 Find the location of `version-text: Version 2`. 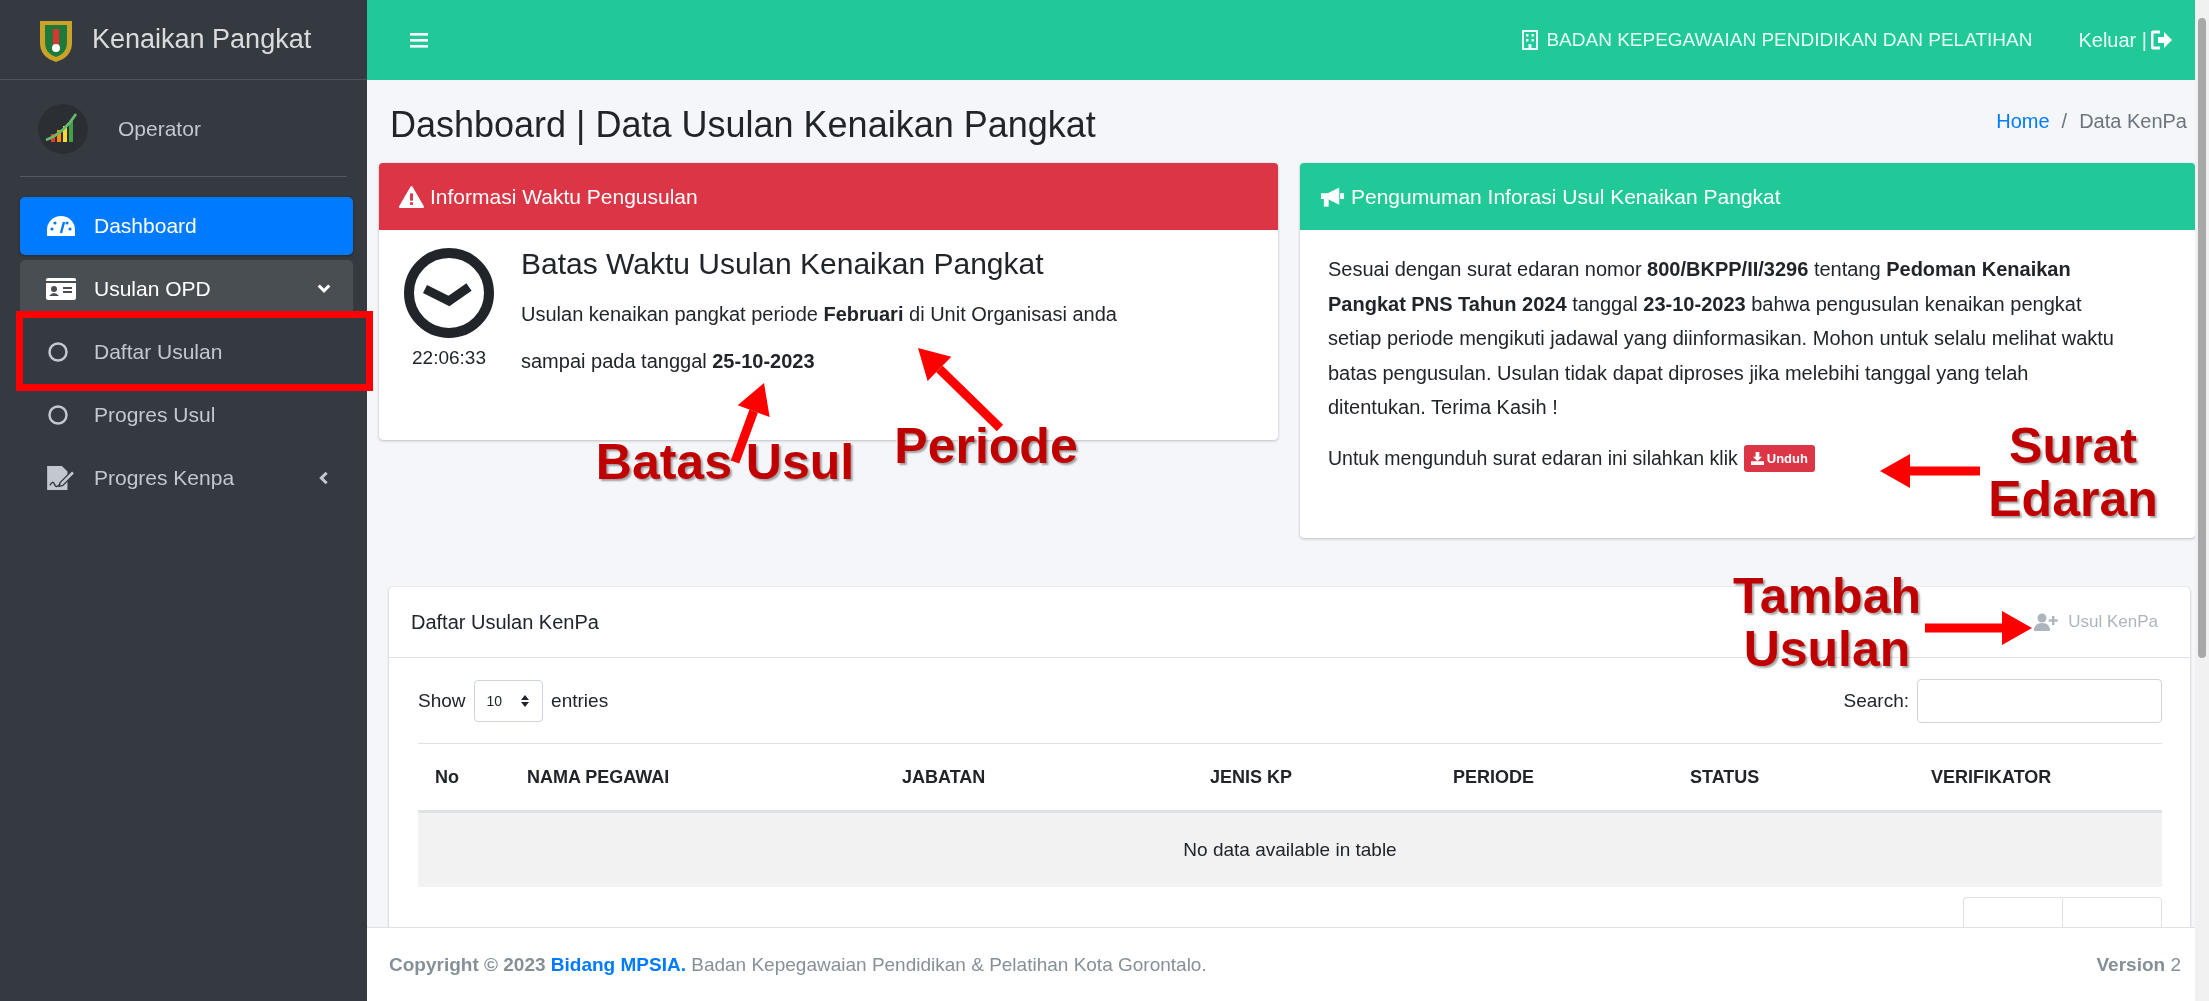

version-text: Version 2 is located at coordinates (2138, 964).